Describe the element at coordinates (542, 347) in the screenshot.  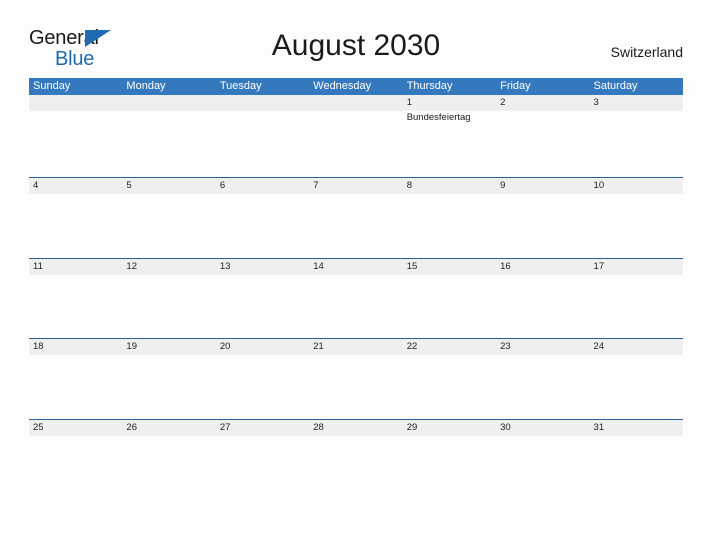
I see `day-cell-date: 23` at that location.